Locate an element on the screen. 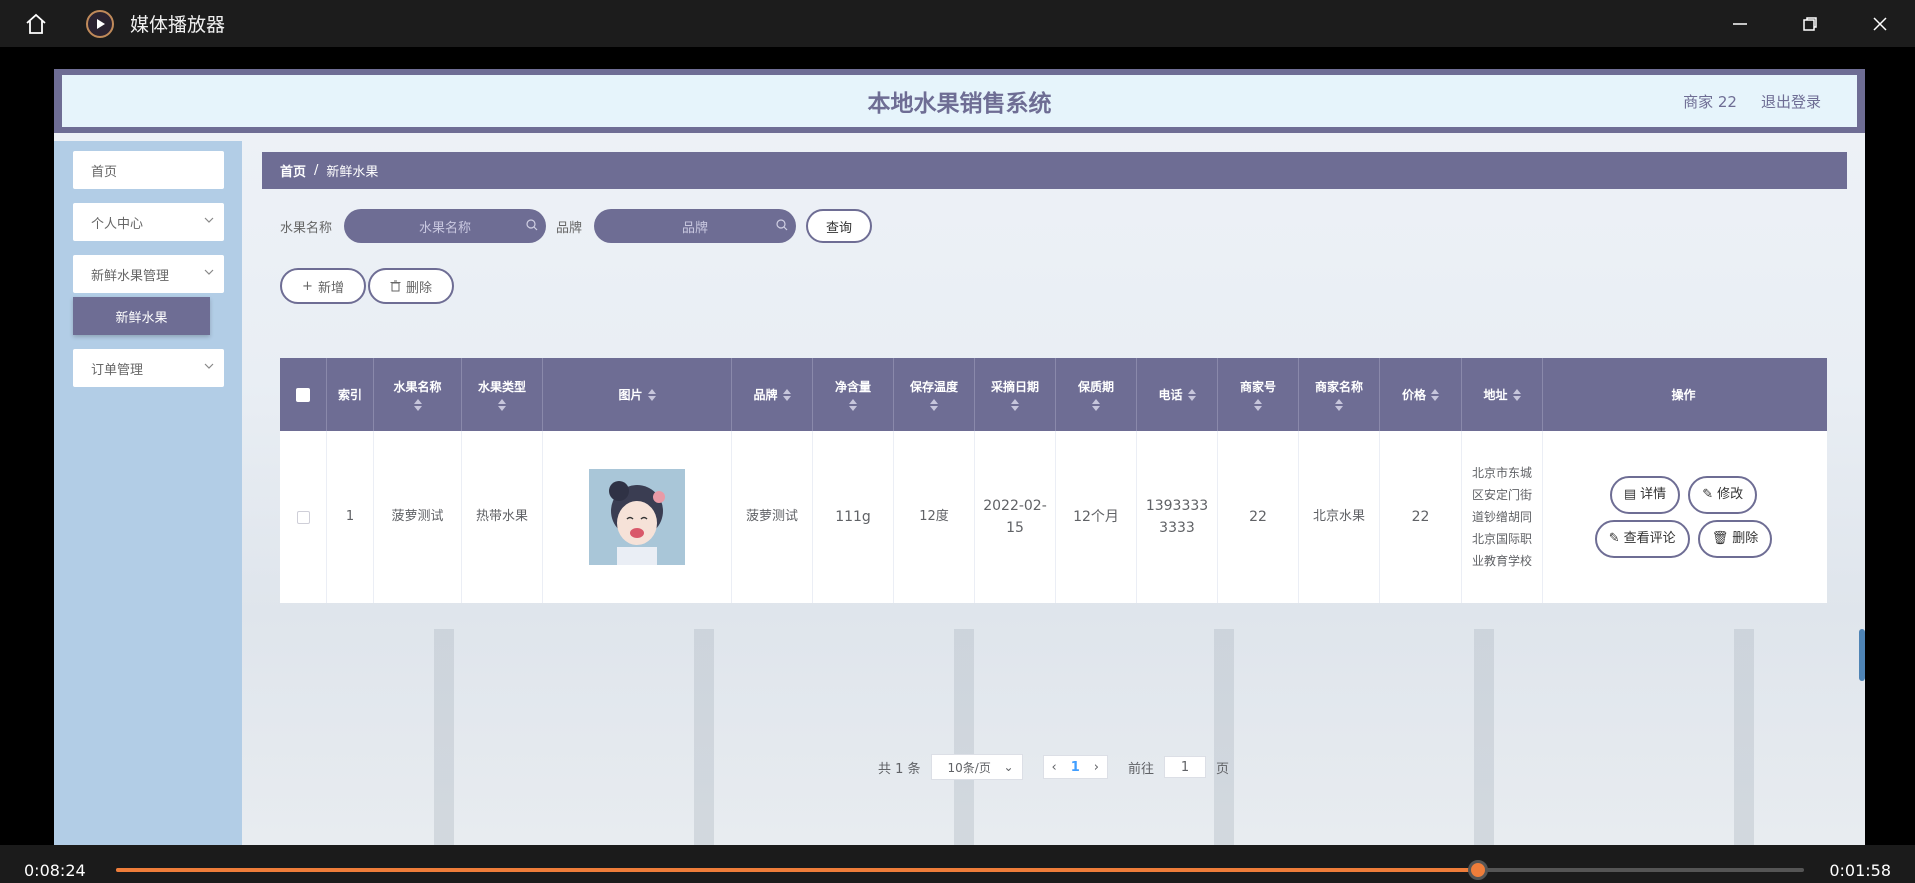 The image size is (1915, 883). submenu-item-fresh-fruit: 新鲜水果 is located at coordinates (141, 316).